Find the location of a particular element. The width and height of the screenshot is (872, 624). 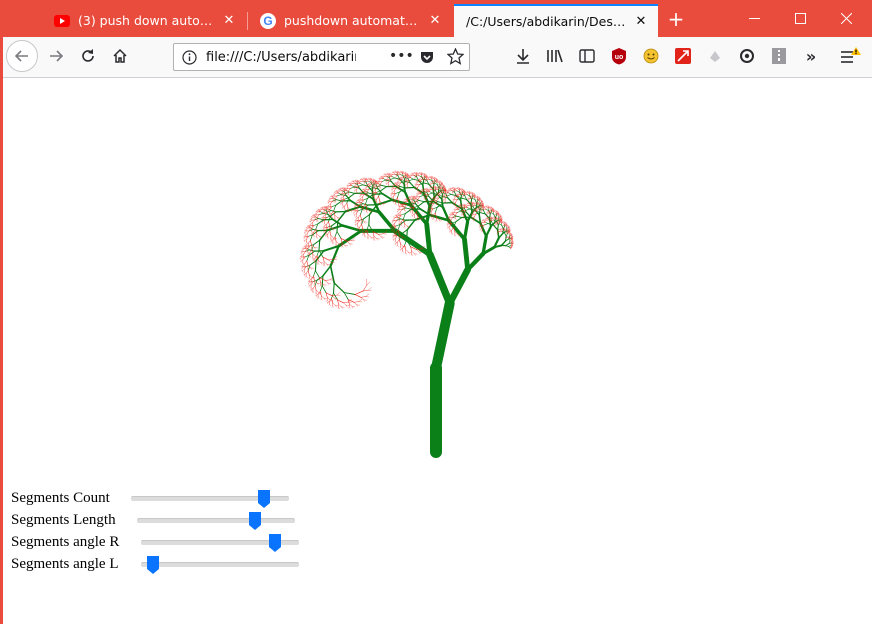

fractal-tree-canvas is located at coordinates (406, 314).